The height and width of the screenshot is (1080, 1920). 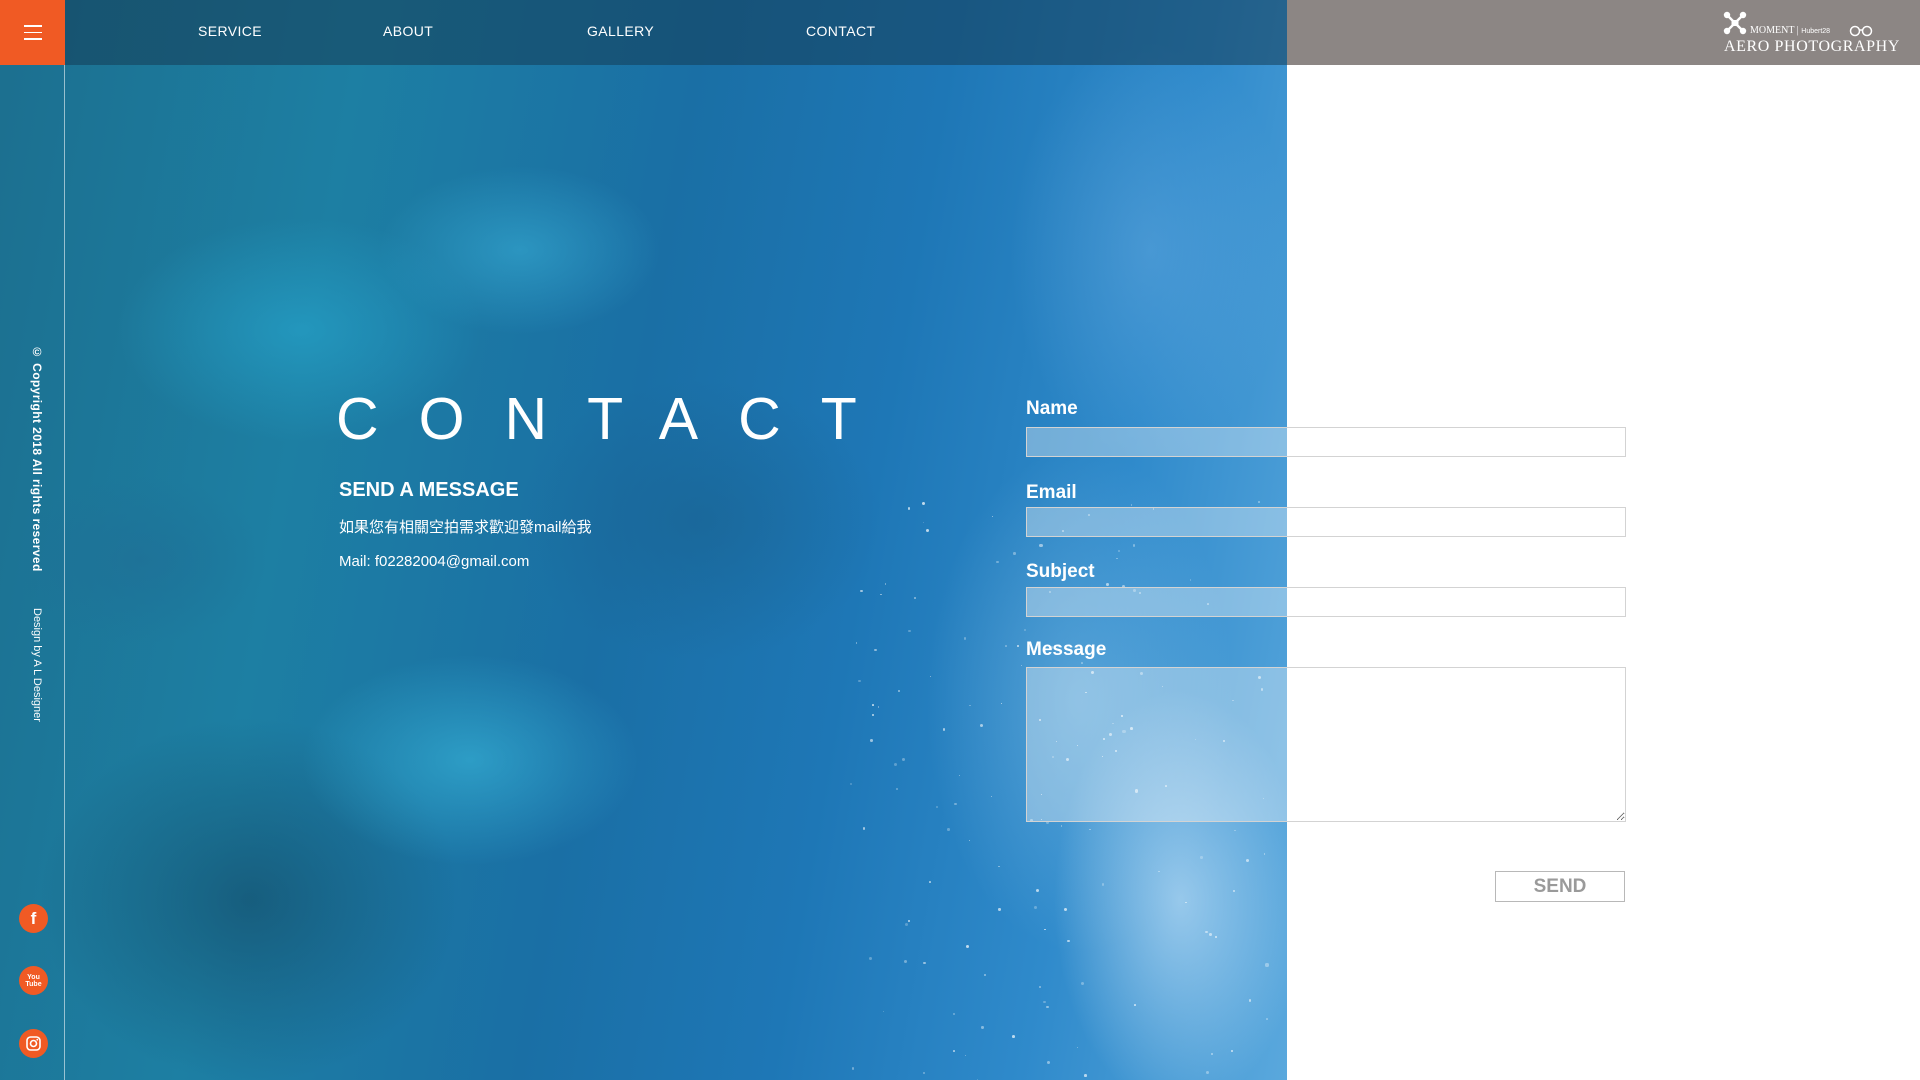 I want to click on hamburger-icon, so click(x=32, y=26).